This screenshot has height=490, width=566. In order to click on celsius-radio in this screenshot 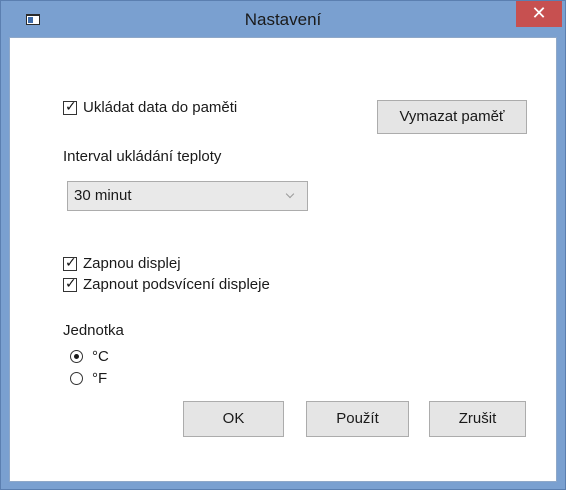, I will do `click(76, 356)`.